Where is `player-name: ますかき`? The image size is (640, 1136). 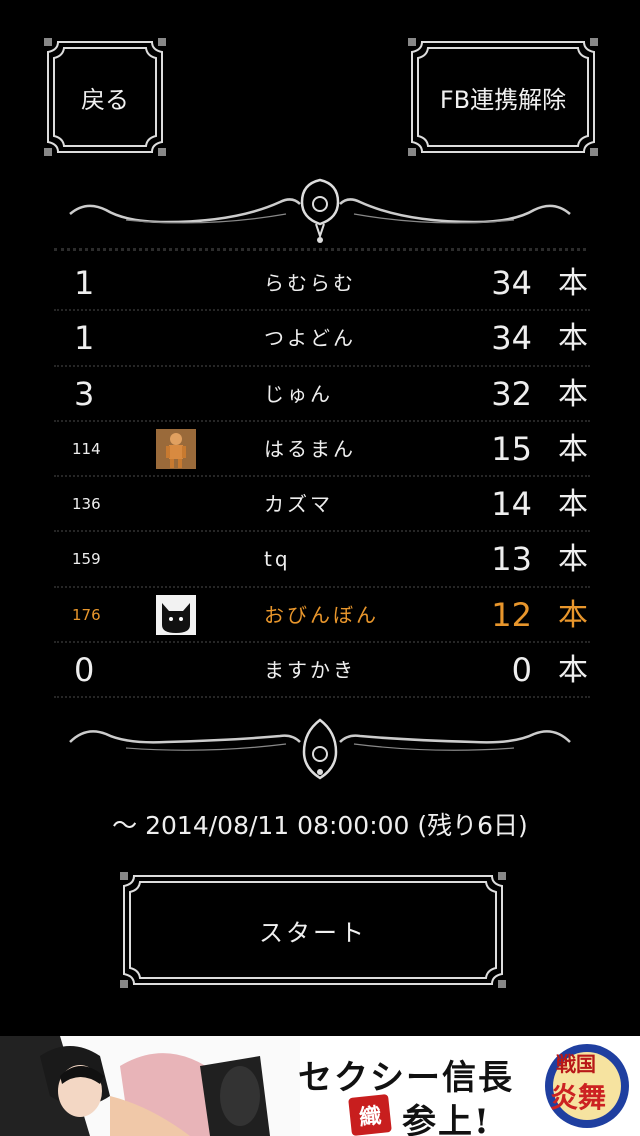
player-name: ますかき is located at coordinates (310, 670).